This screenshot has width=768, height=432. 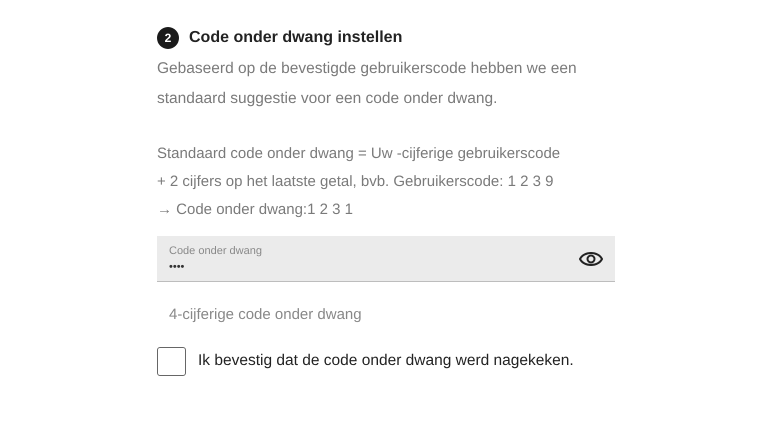 I want to click on confirm-label: Ik bevestig dat de code onder dwang werd nagekeken., so click(x=386, y=361).